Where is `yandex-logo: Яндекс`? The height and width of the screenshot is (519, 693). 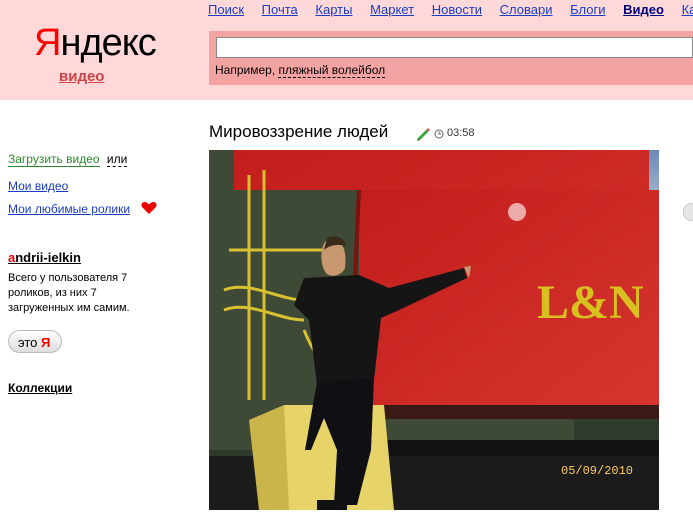
yandex-logo: Яндекс is located at coordinates (95, 43).